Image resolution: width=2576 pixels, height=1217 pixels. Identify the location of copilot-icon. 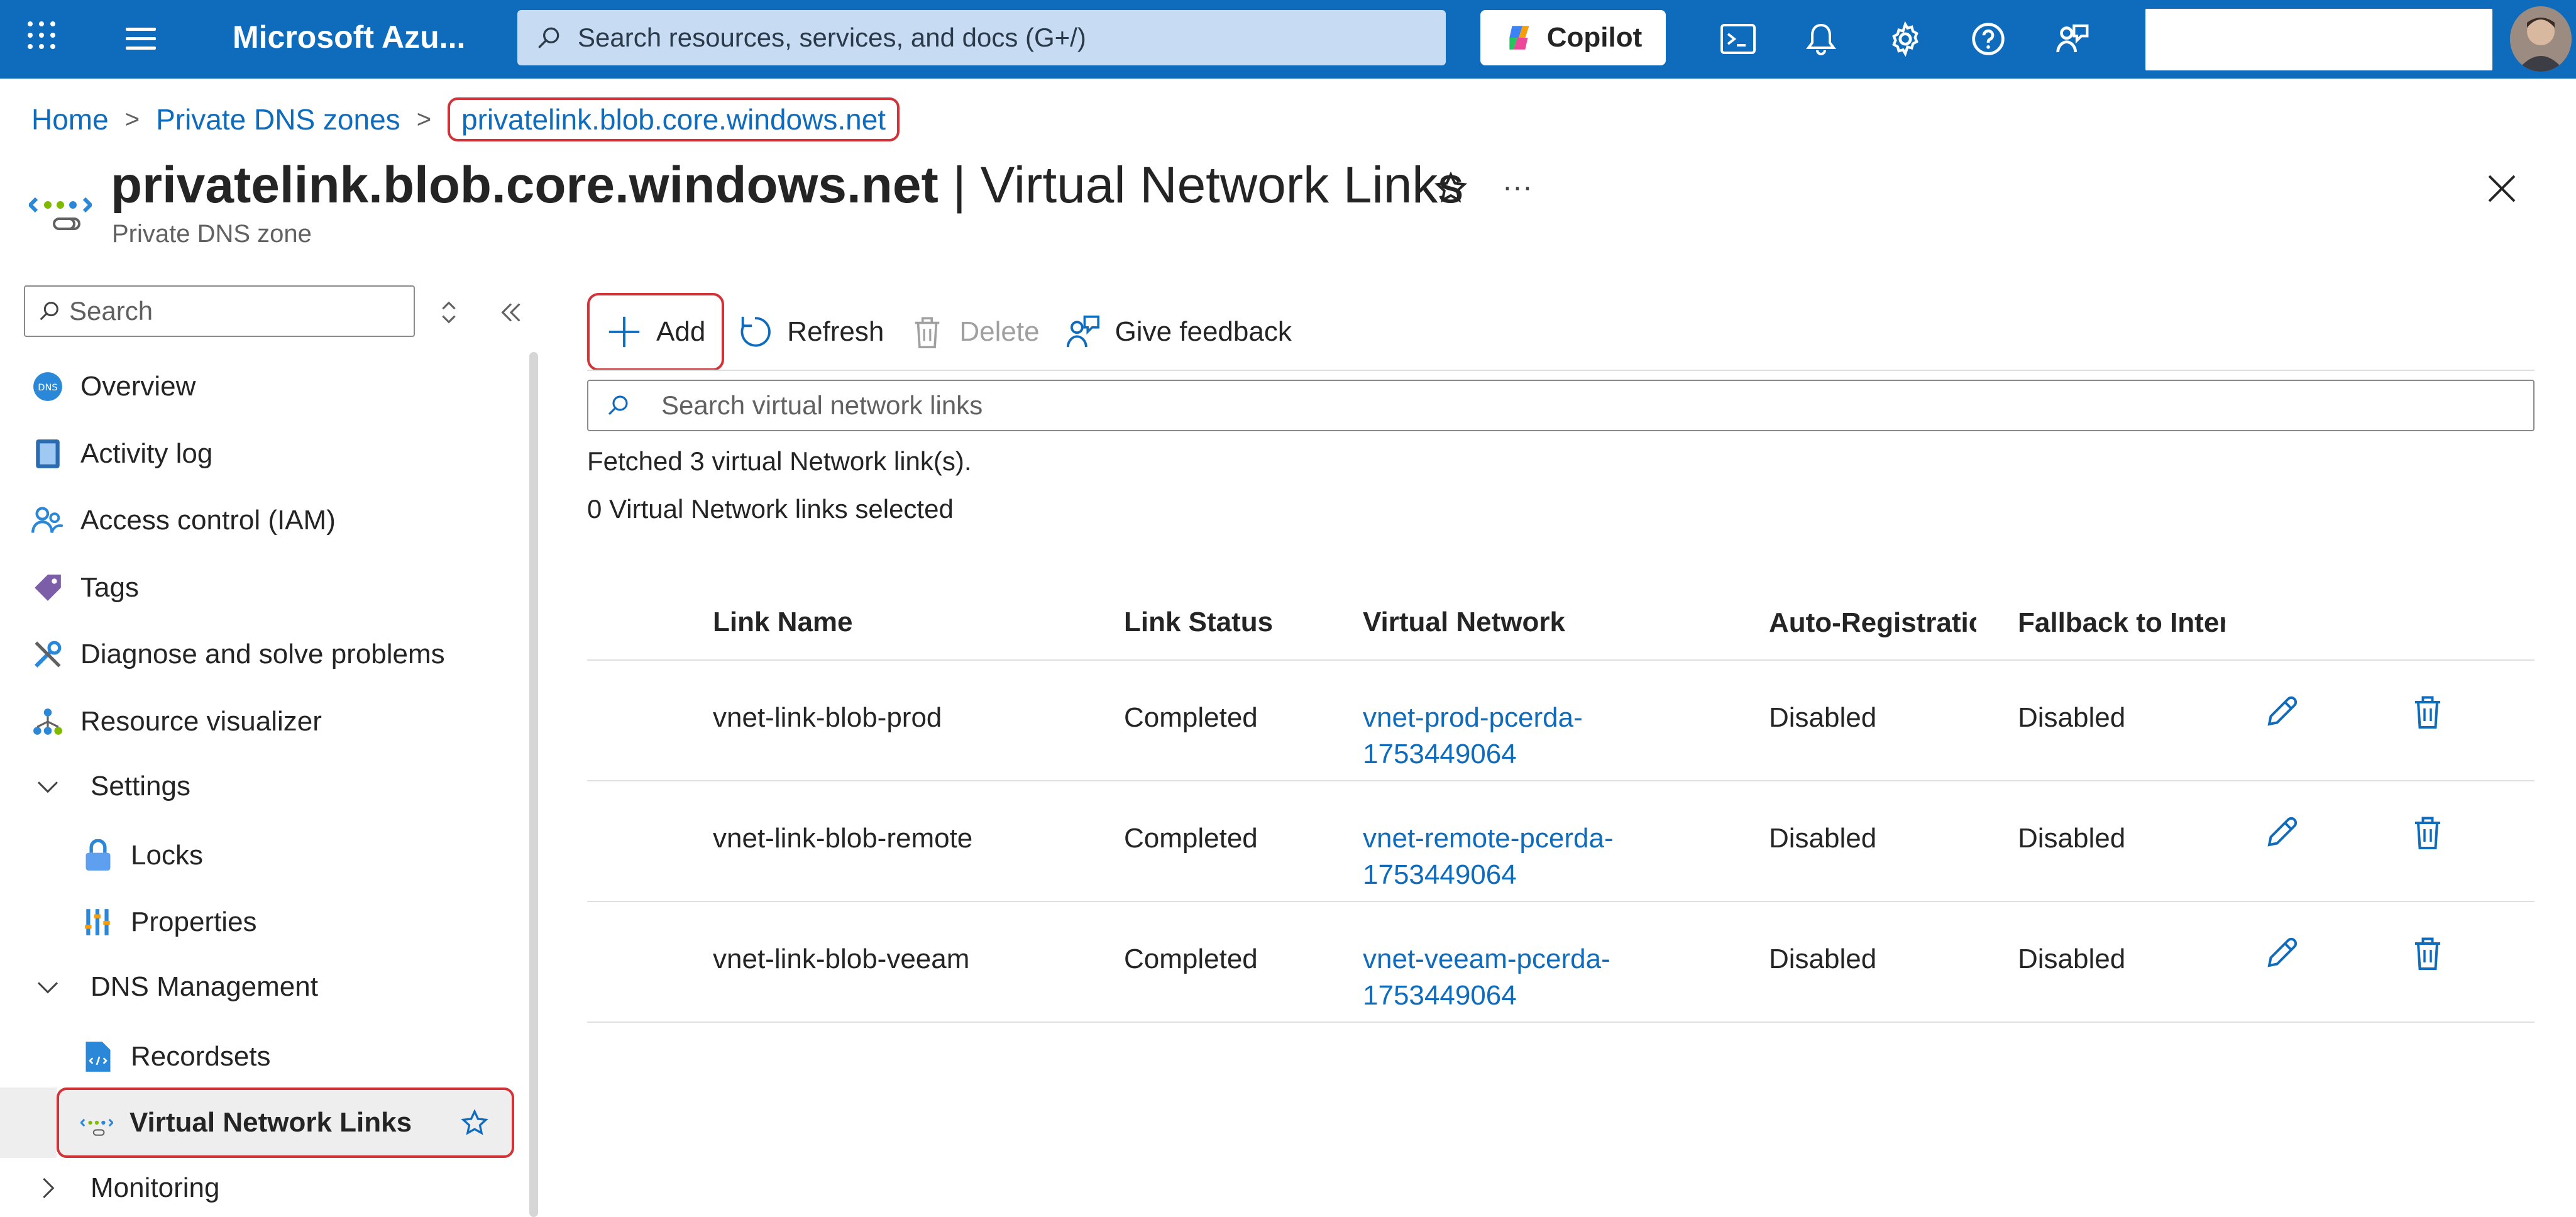
(1519, 38).